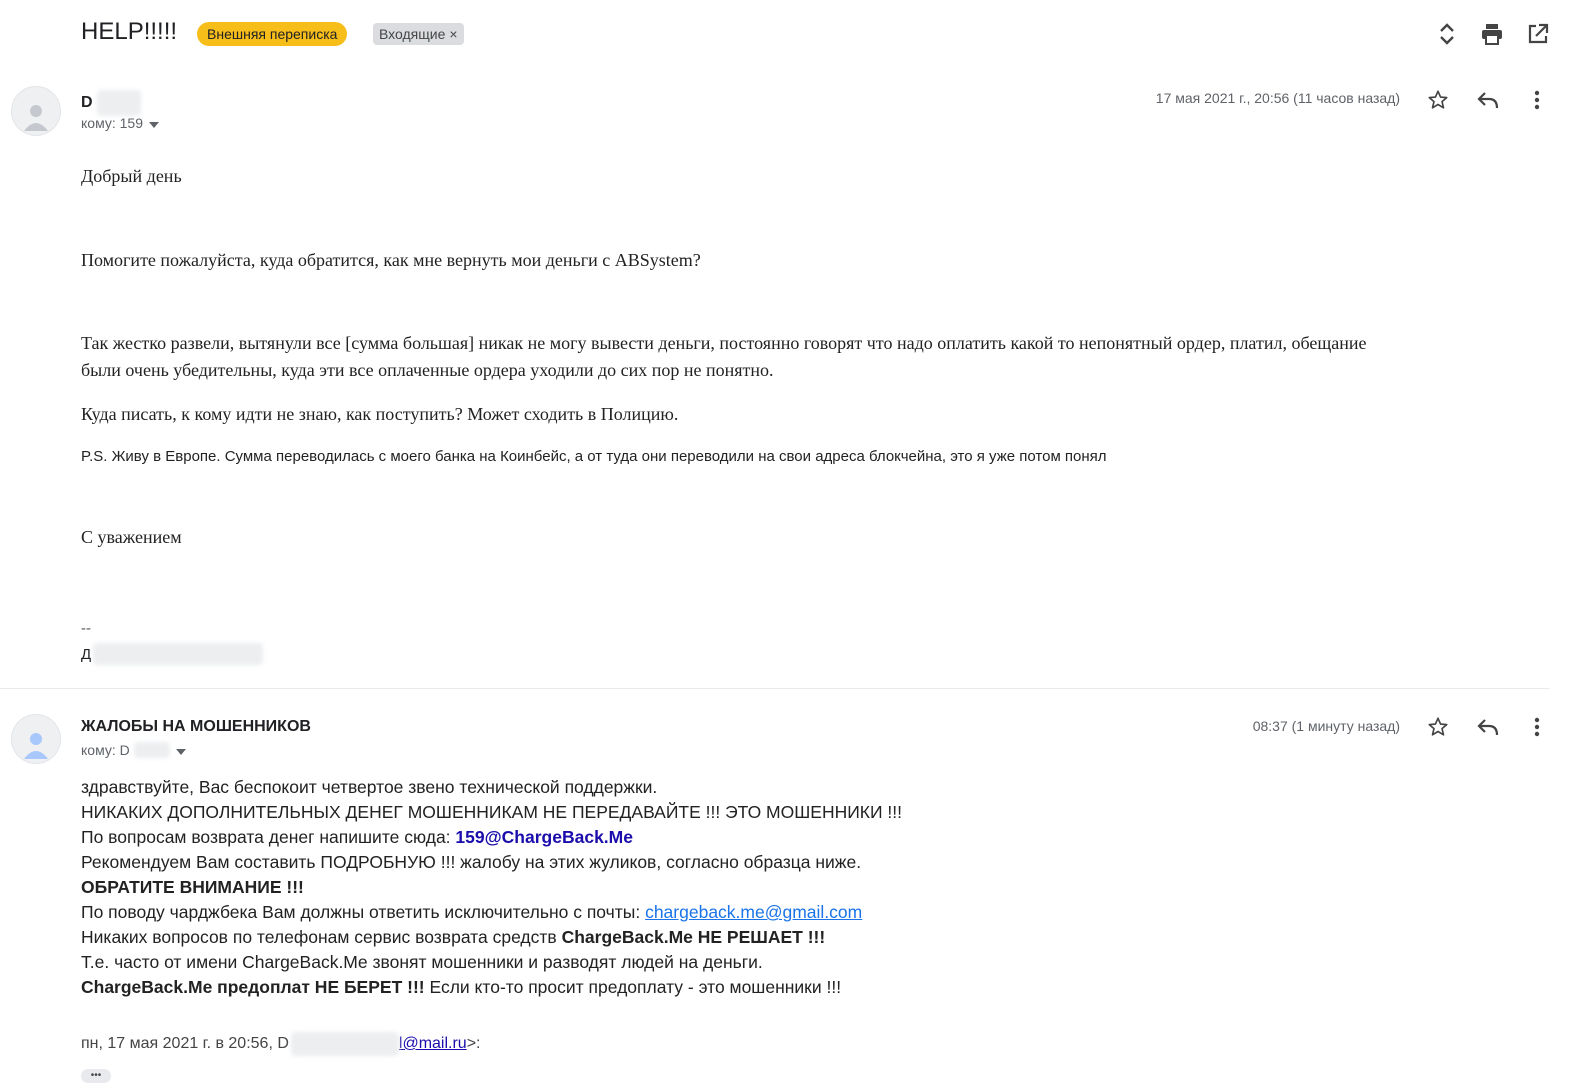 This screenshot has height=1088, width=1569. I want to click on show-trimmed-content-button: •••, so click(96, 1076).